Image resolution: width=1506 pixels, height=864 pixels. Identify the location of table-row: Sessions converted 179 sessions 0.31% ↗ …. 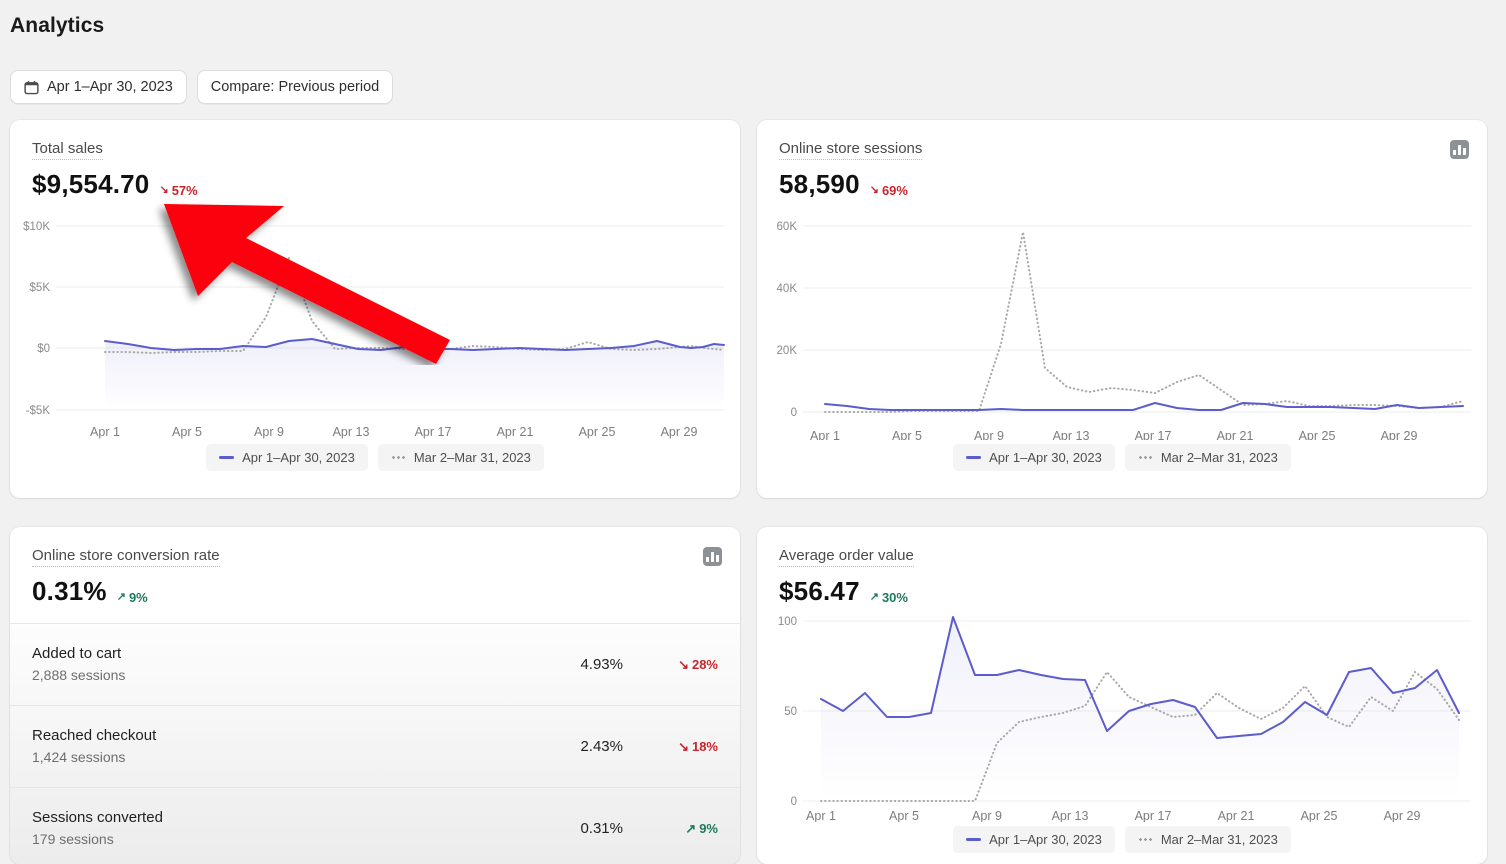
(375, 825).